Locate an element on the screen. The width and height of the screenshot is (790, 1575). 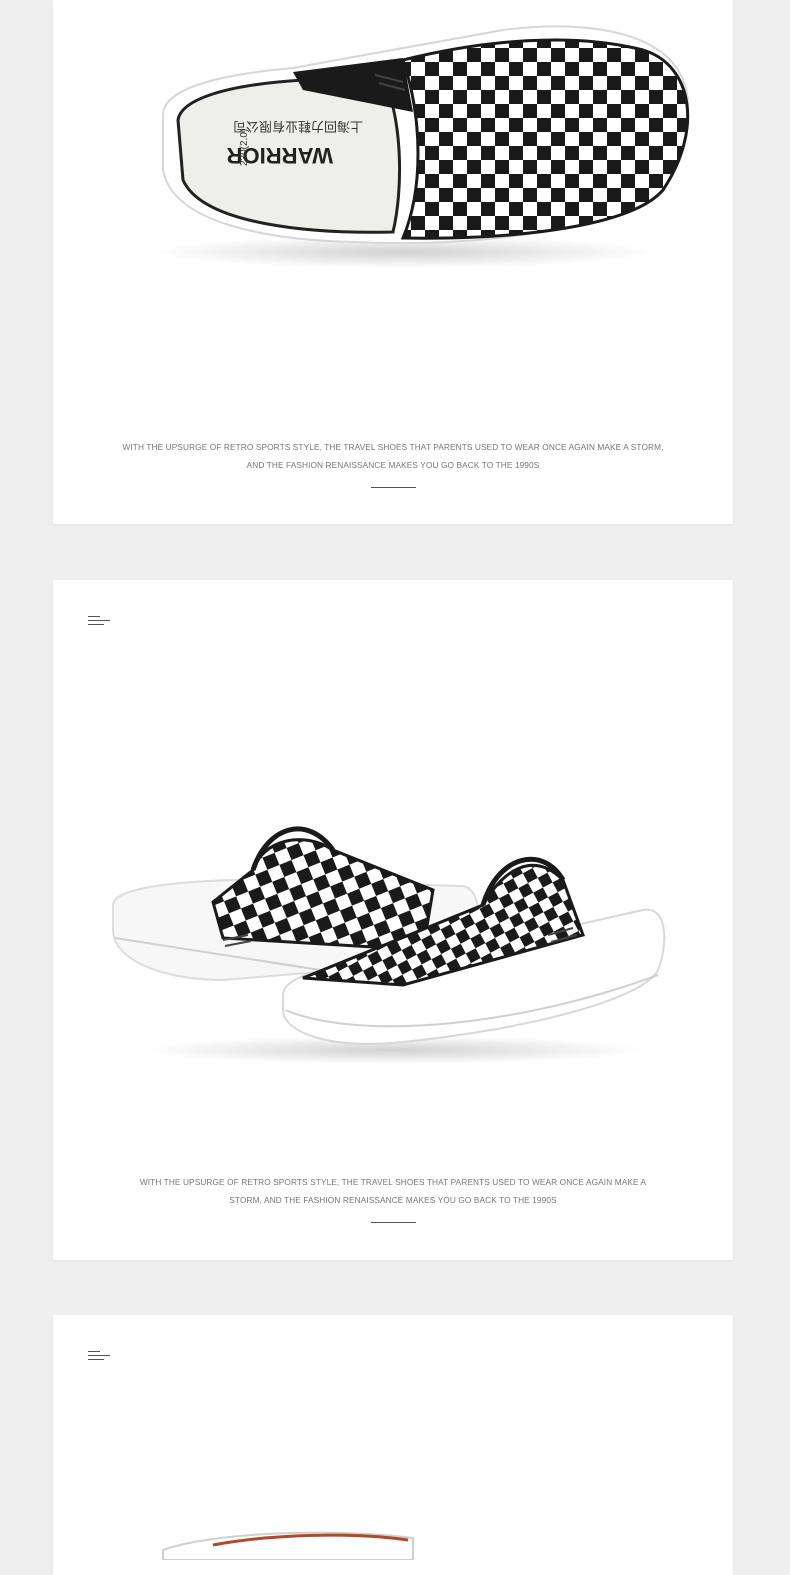
shoe-pair-side-view-image is located at coordinates (393, 940).